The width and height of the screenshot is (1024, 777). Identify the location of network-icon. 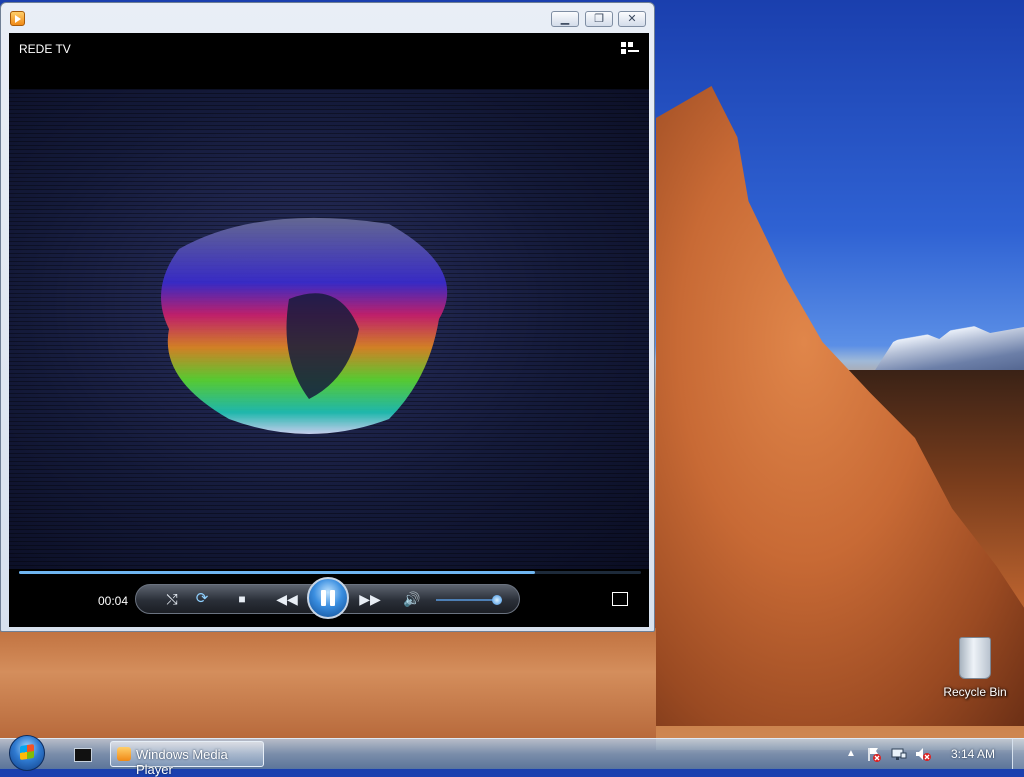
(899, 754).